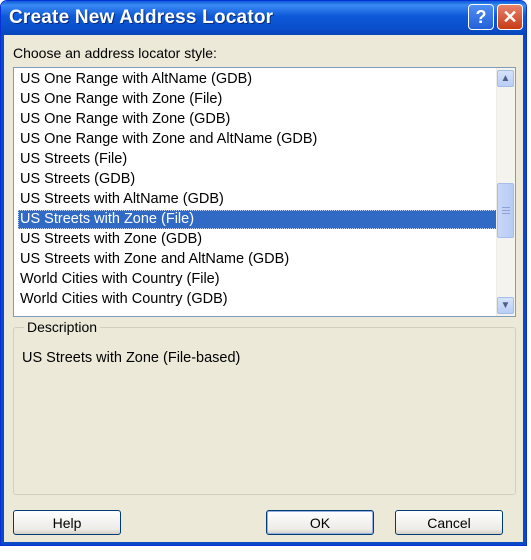 The image size is (531, 560). Describe the element at coordinates (257, 219) in the screenshot. I see `list-item: US Streets with Zone (File)` at that location.